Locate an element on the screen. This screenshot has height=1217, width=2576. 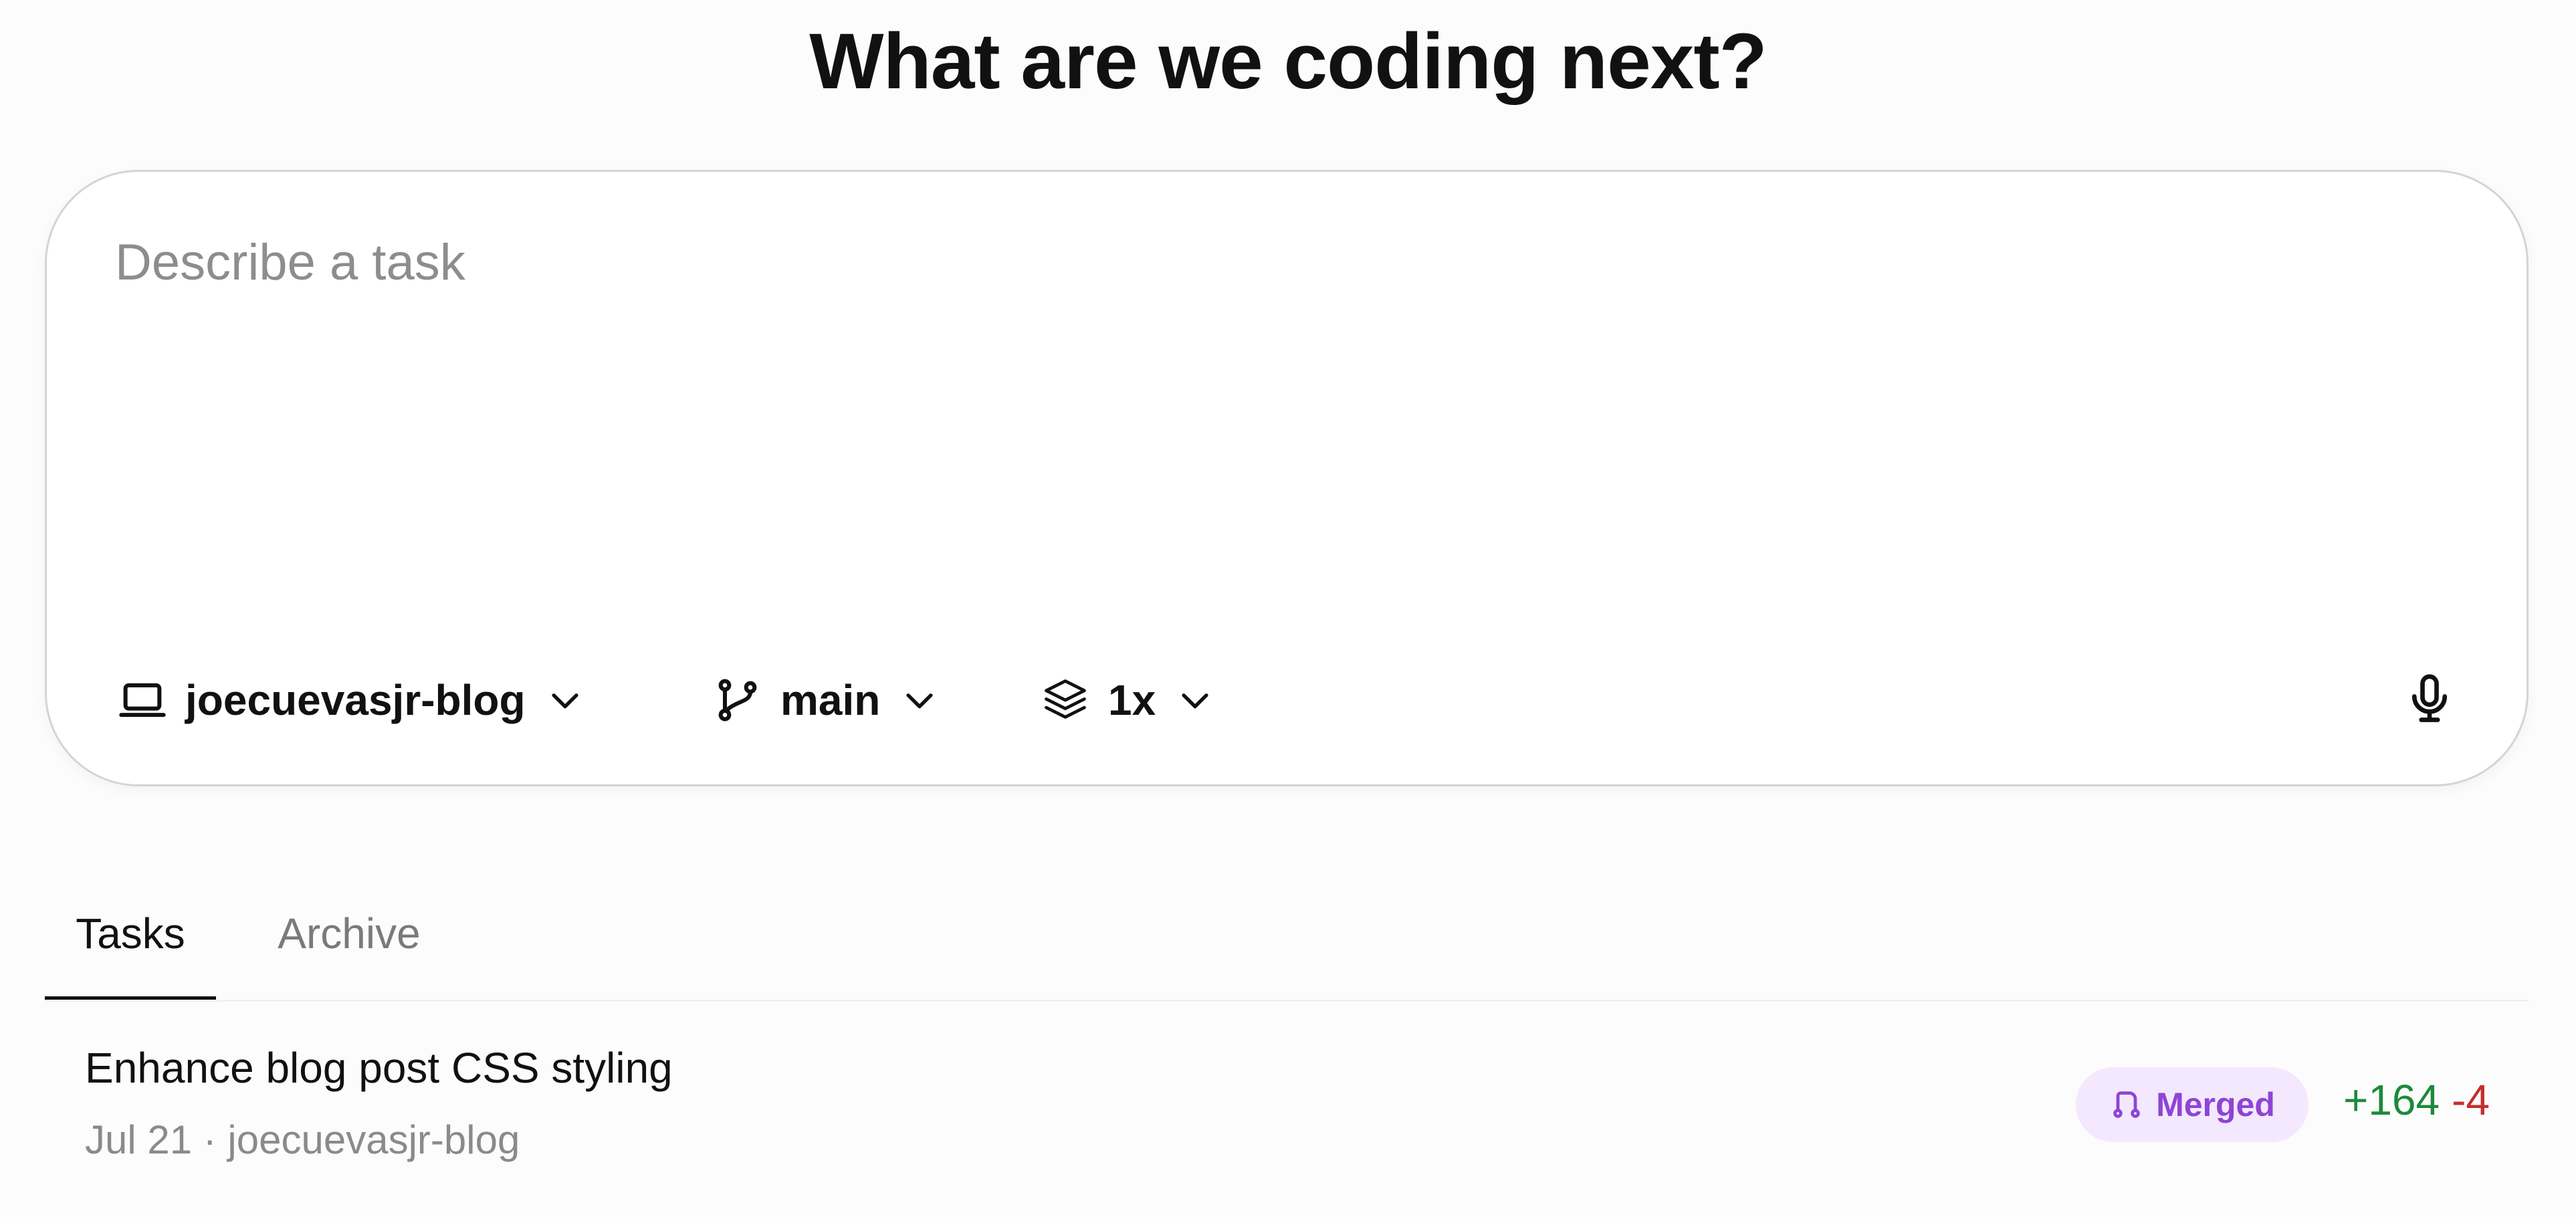
attempts-label: 1x is located at coordinates (1132, 700).